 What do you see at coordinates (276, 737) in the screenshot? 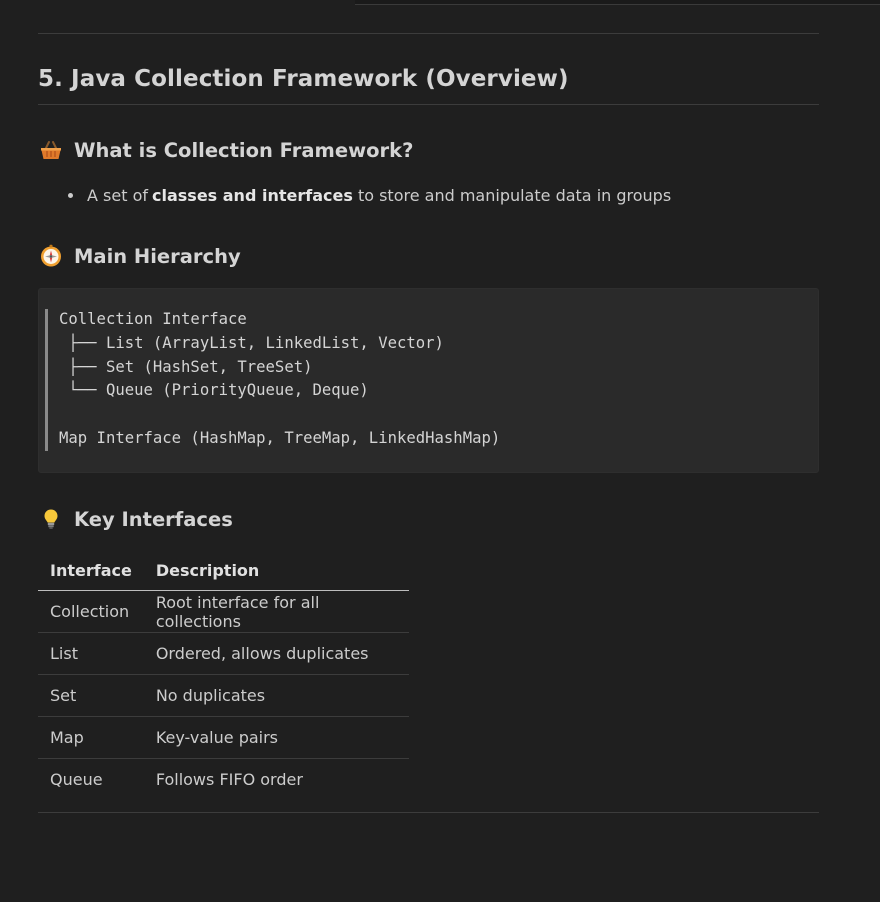
I see `cell-description: Key-value pairs` at bounding box center [276, 737].